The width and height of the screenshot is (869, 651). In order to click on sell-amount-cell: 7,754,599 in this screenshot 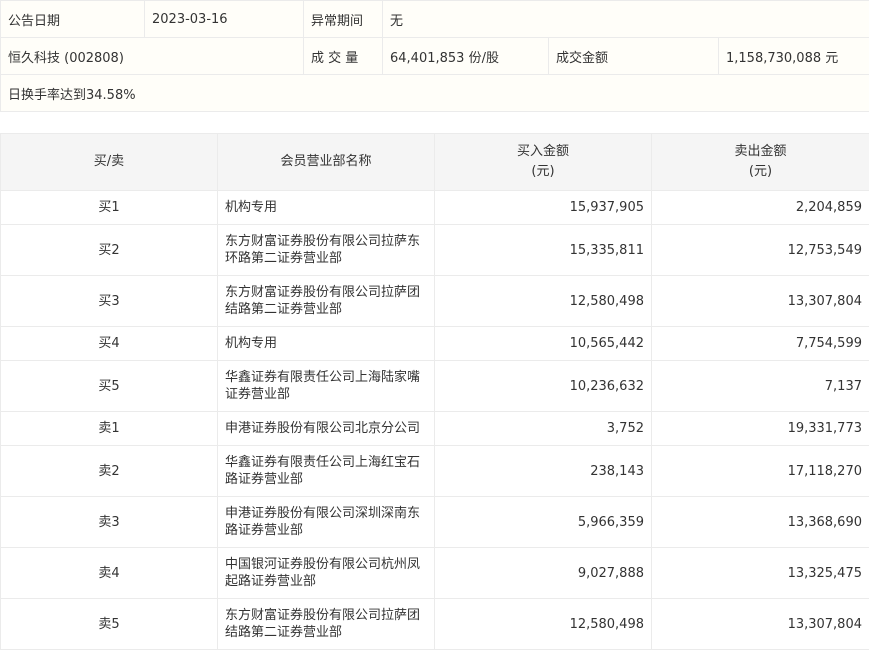, I will do `click(760, 343)`.